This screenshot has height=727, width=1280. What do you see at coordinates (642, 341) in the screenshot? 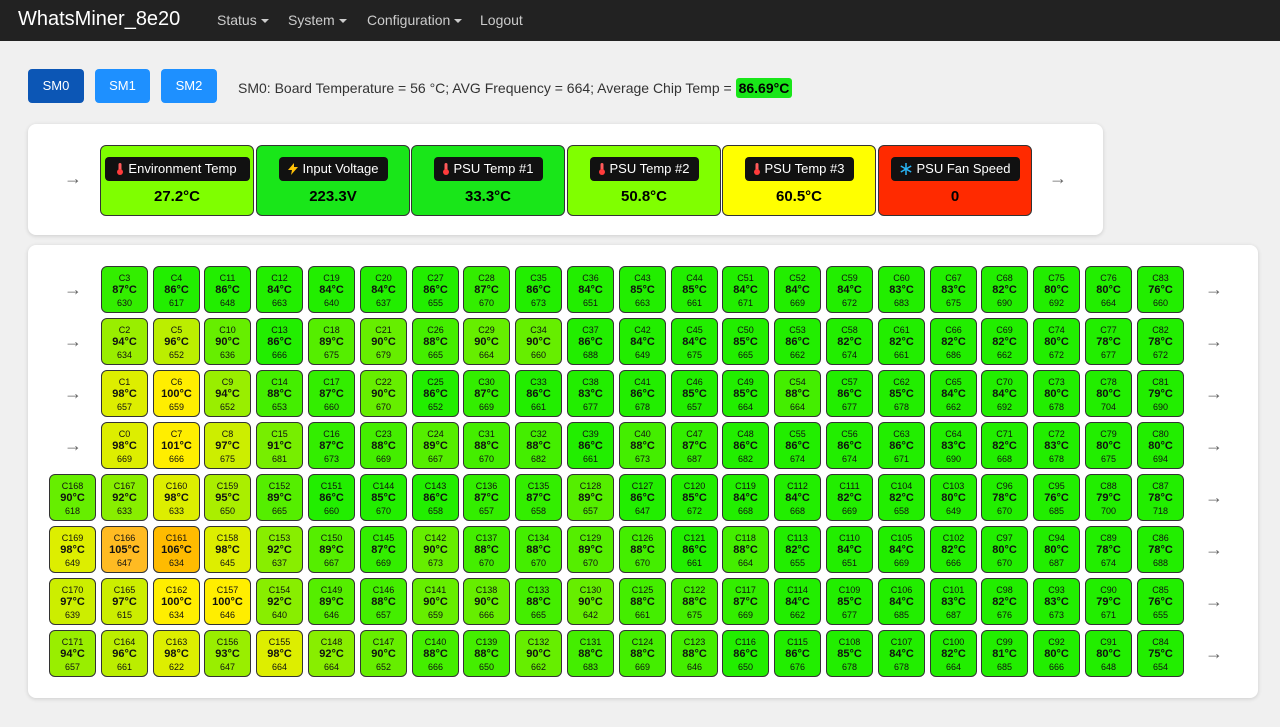
I see `chip-cell: C42 84°C 649` at bounding box center [642, 341].